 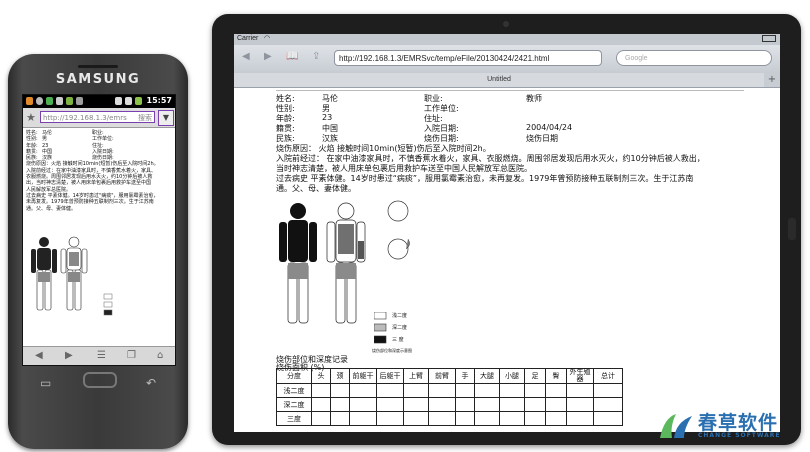 I want to click on logo-subtitle: CHANGE SOFTWARE, so click(x=739, y=435).